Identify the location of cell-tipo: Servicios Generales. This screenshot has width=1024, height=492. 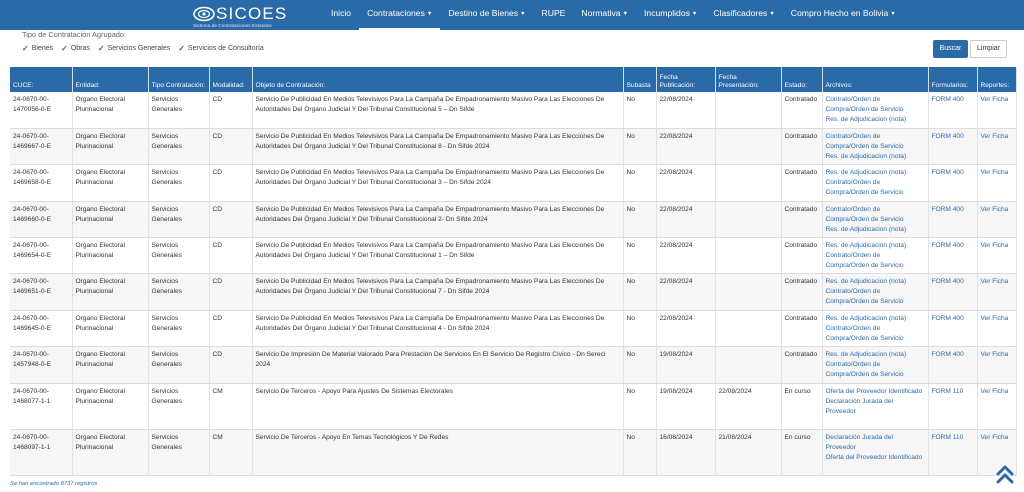
(179, 110).